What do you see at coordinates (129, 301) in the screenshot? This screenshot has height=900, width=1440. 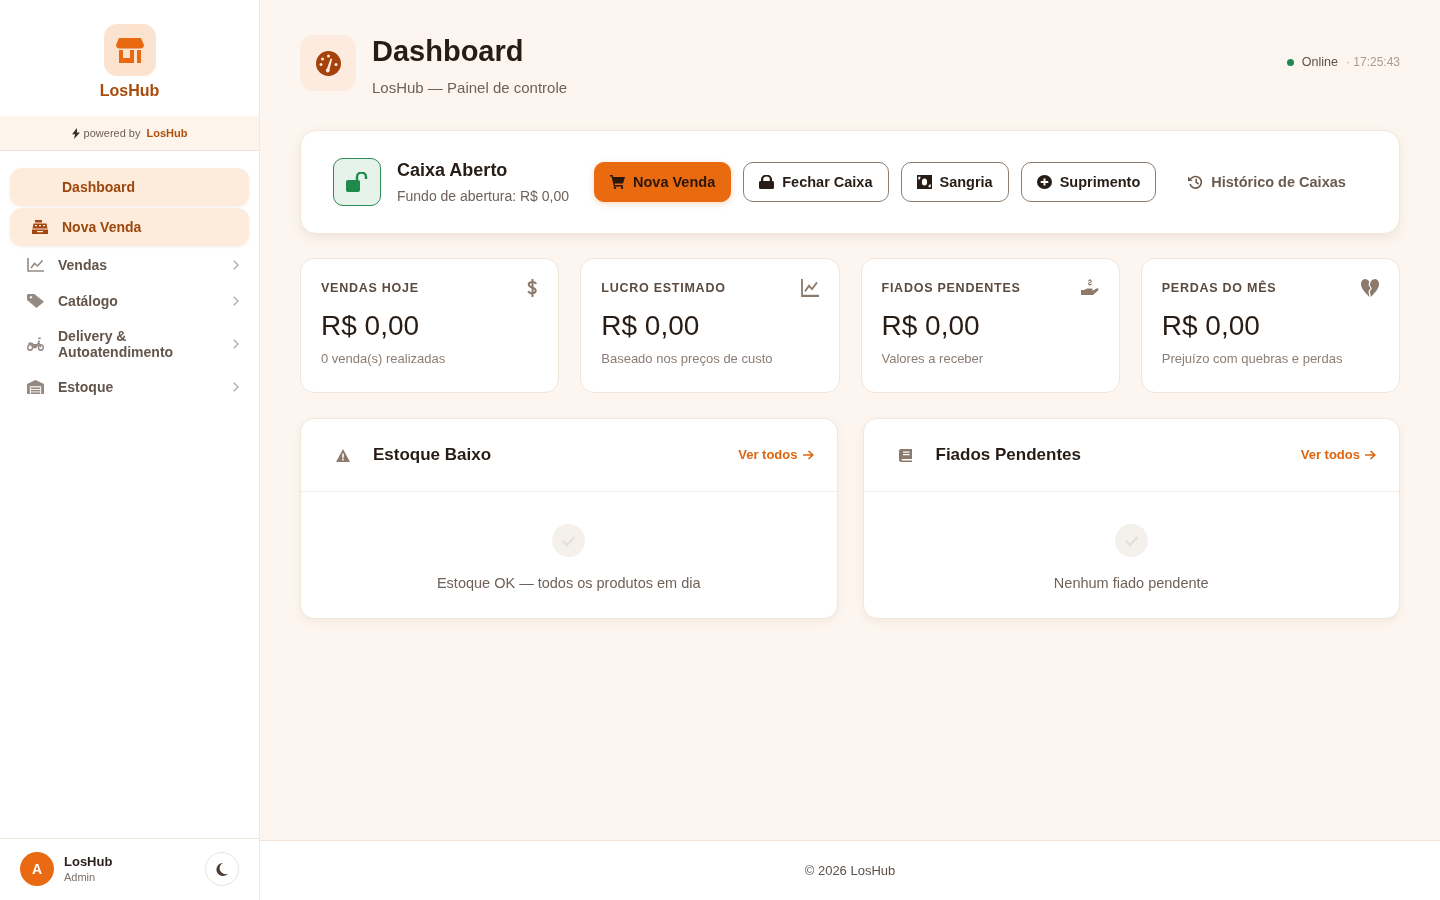 I see `nav-item: Catálogo` at bounding box center [129, 301].